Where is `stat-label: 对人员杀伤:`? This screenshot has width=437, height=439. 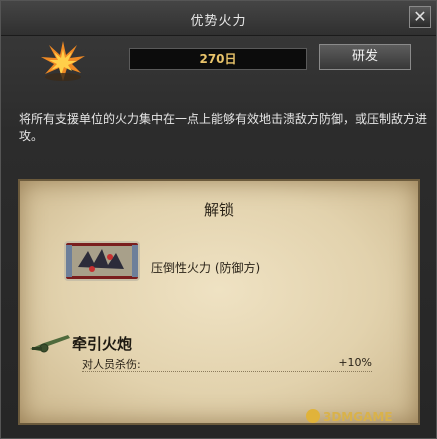 stat-label: 对人员杀伤: is located at coordinates (111, 364).